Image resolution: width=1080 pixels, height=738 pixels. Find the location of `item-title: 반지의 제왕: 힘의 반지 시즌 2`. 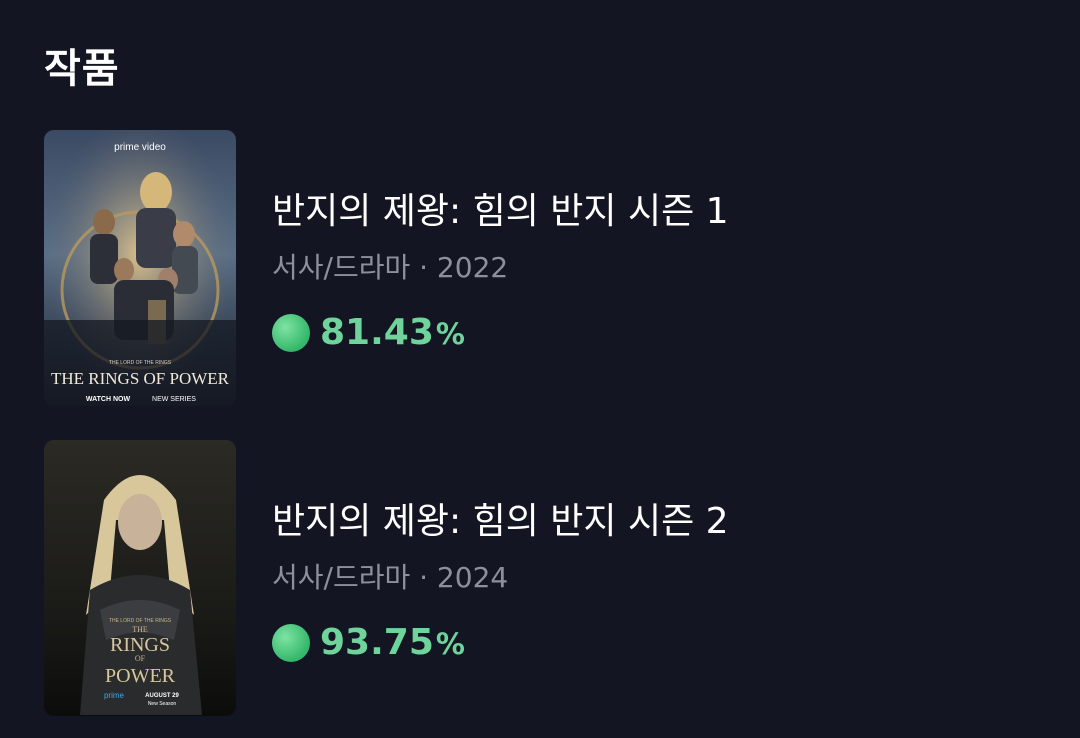

item-title: 반지의 제왕: 힘의 반지 시즌 2 is located at coordinates (500, 518).